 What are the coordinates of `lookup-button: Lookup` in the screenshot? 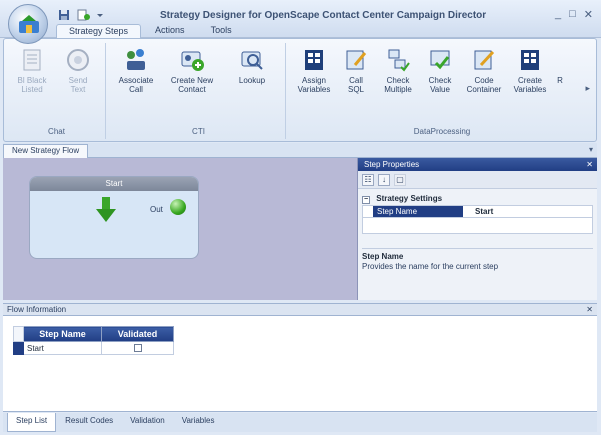 It's located at (252, 66).